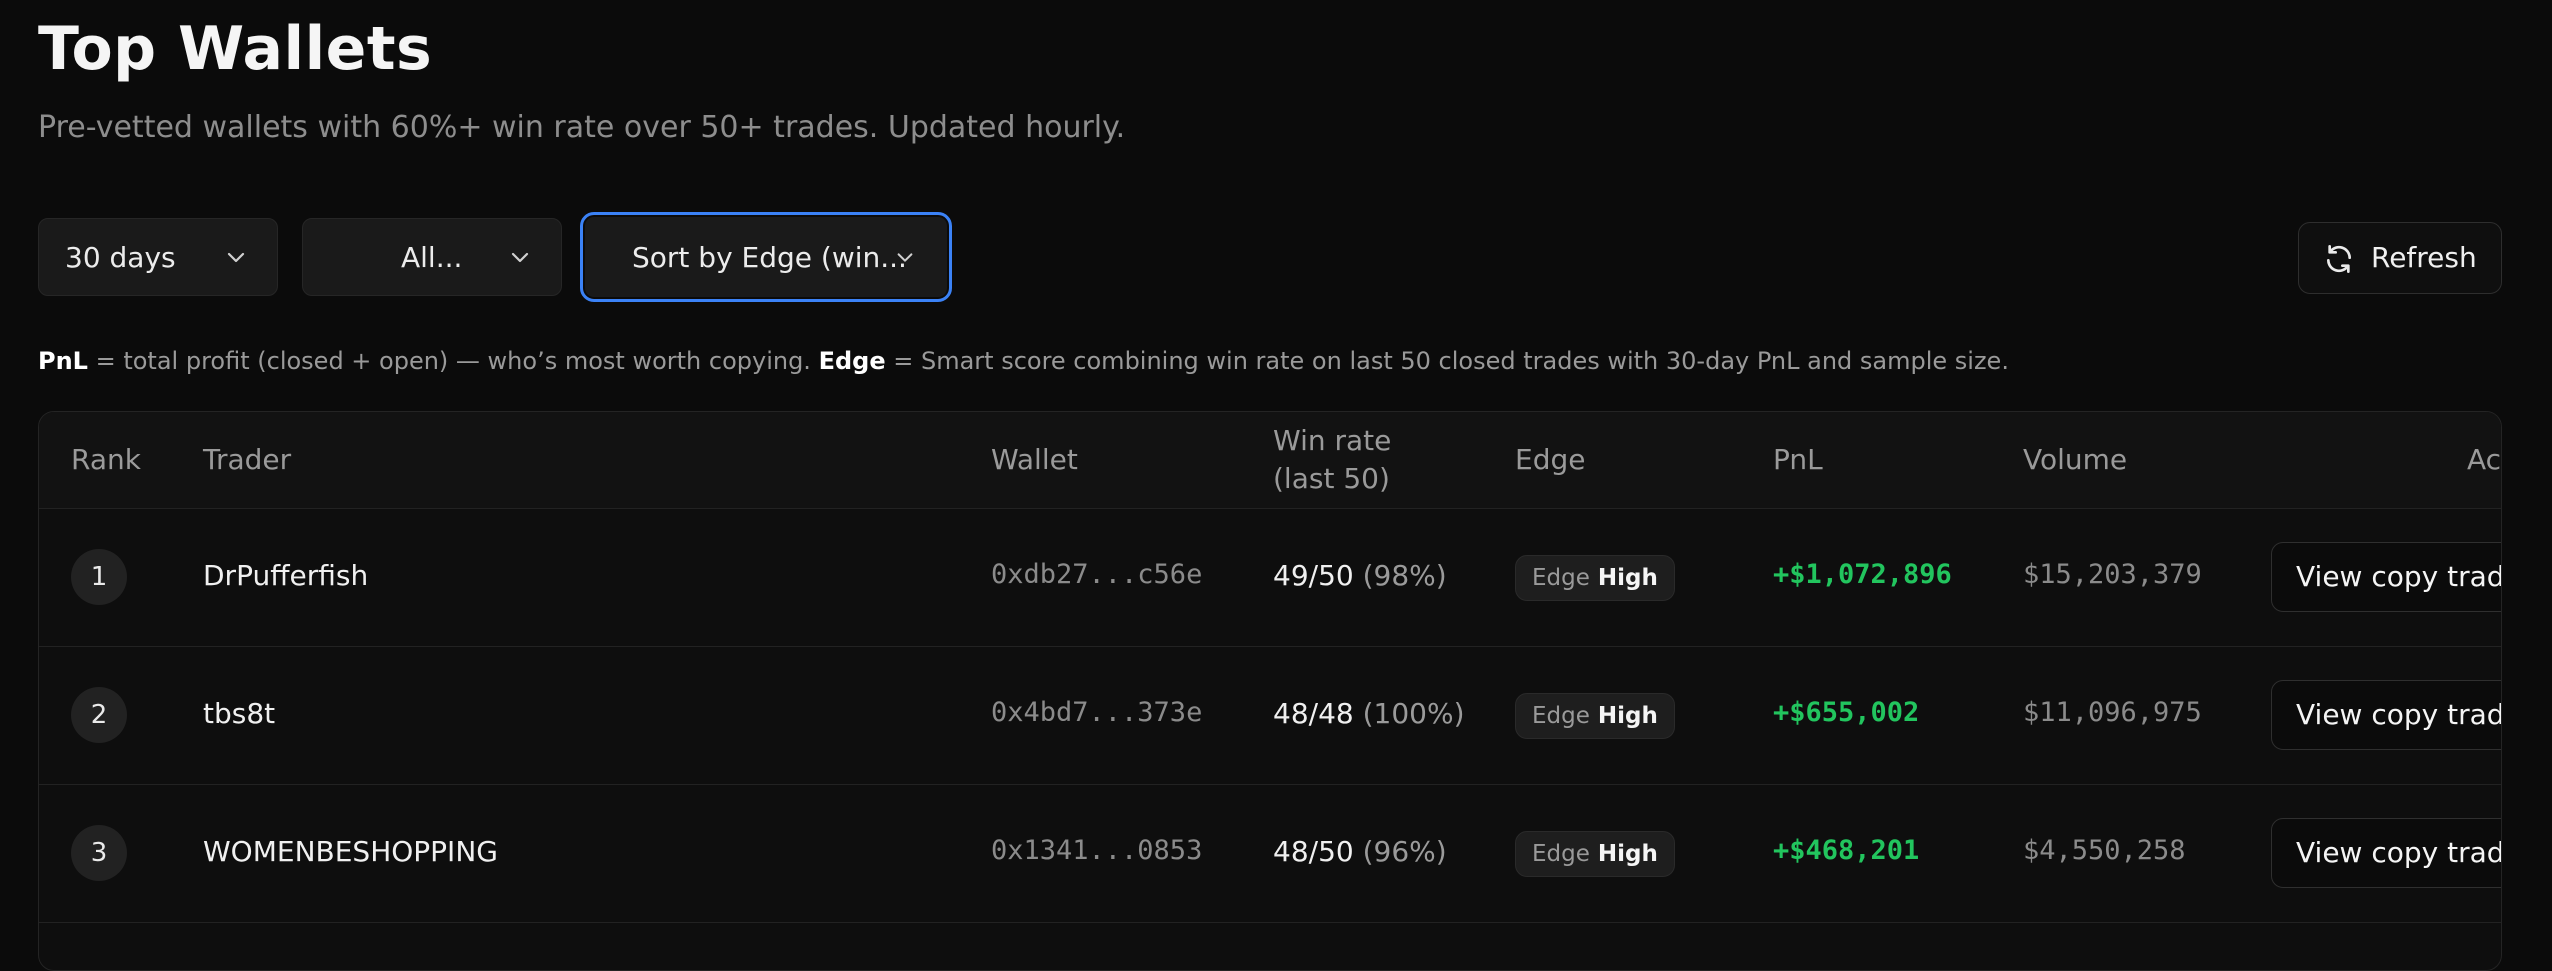  What do you see at coordinates (235, 49) in the screenshot?
I see `page-title: Top Wallets` at bounding box center [235, 49].